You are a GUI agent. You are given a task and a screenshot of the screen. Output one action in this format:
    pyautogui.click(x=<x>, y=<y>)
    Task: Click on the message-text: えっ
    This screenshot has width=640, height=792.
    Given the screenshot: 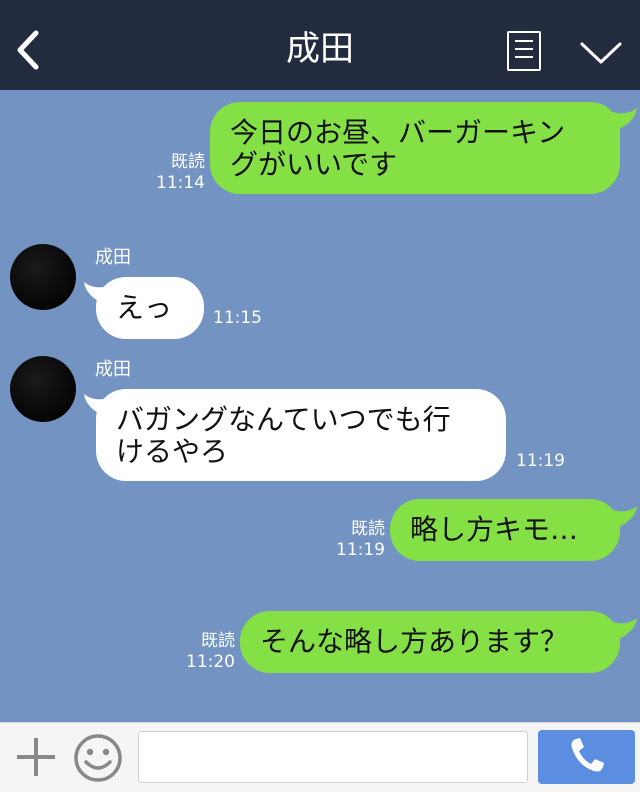 What is the action you would take?
    pyautogui.click(x=144, y=307)
    